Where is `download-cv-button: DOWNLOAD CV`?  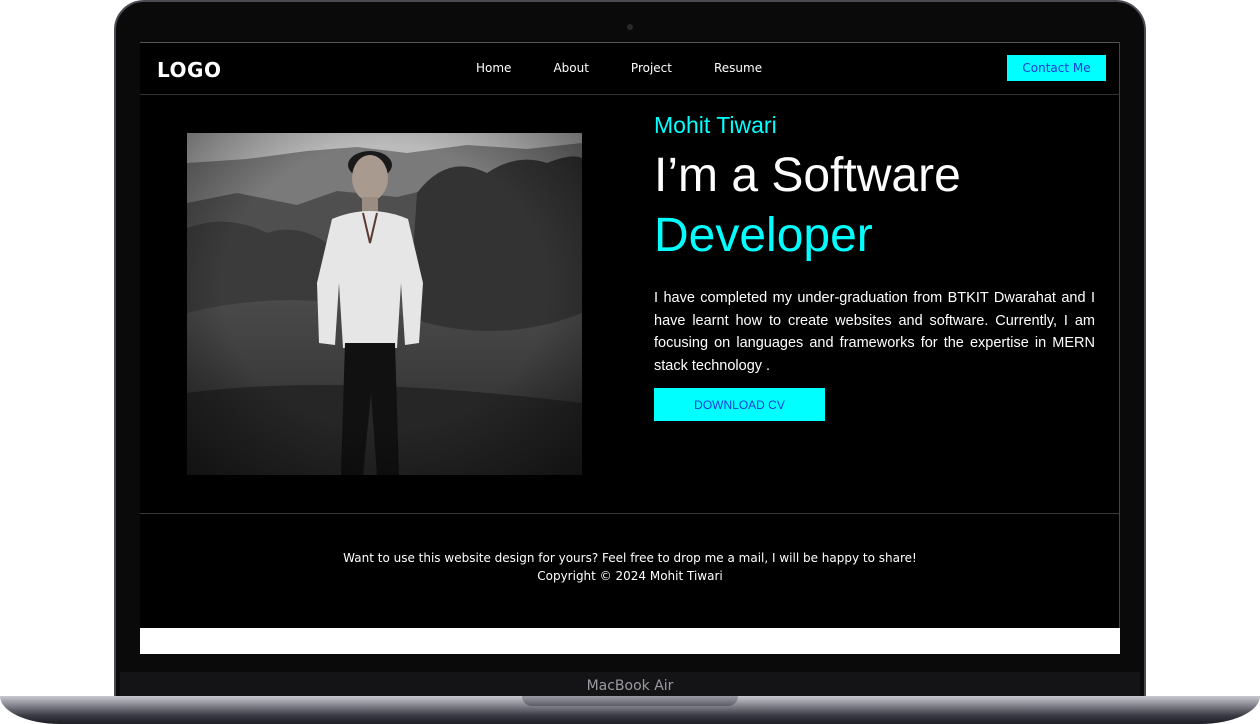 download-cv-button: DOWNLOAD CV is located at coordinates (739, 404).